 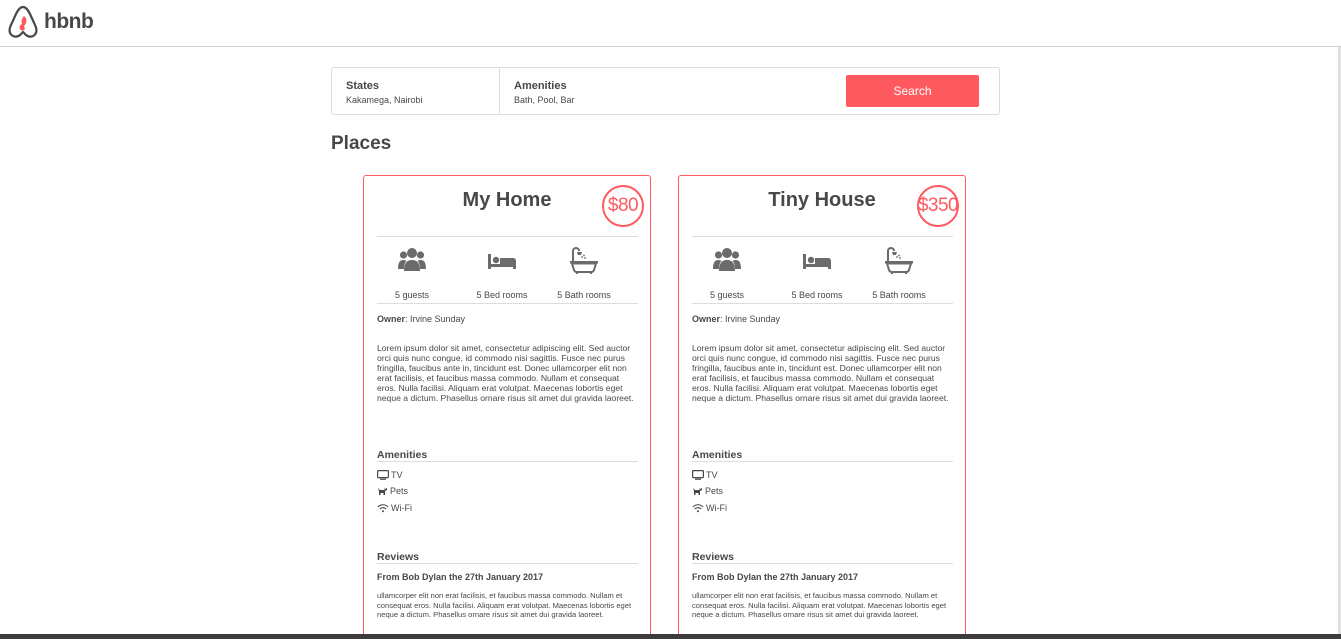 I want to click on states-filter-title: States, so click(x=363, y=86).